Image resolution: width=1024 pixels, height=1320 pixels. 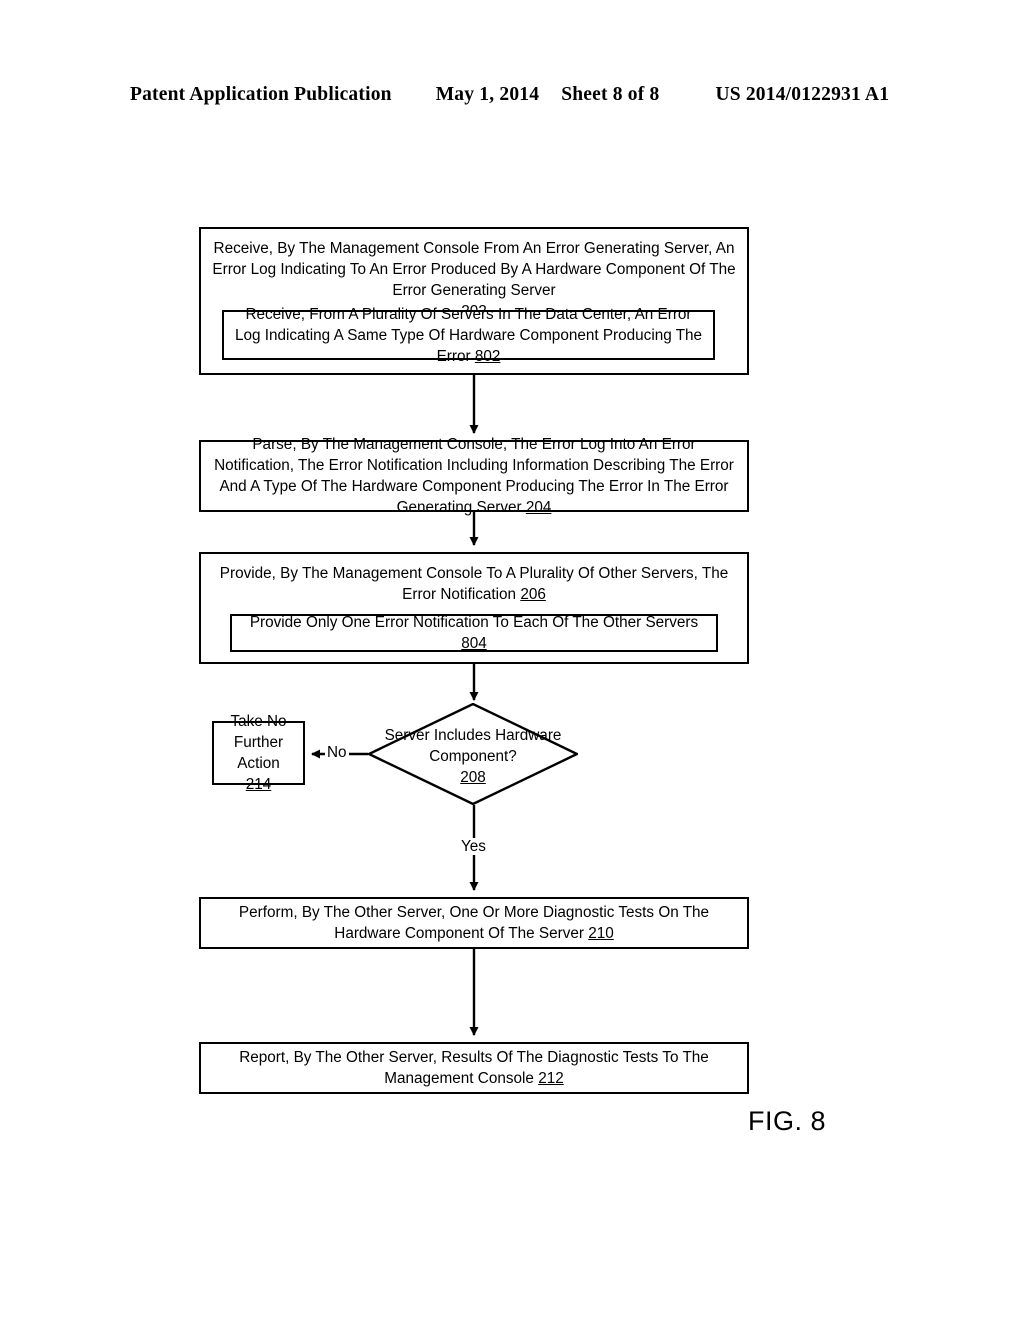 I want to click on process-box-206-ref: 206, so click(x=533, y=594).